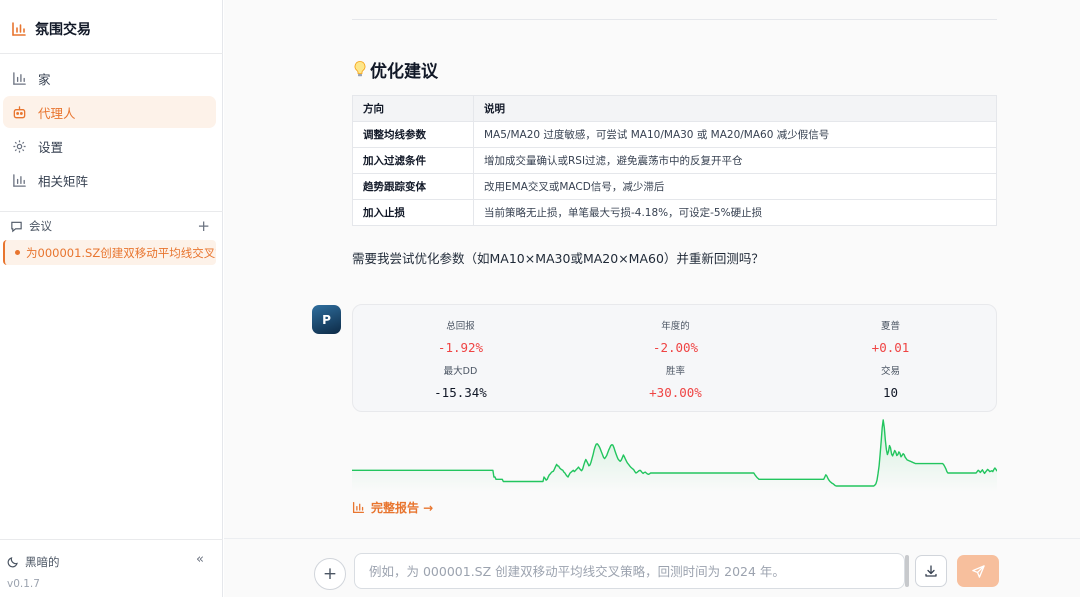  I want to click on section-title: 优化建议, so click(395, 69).